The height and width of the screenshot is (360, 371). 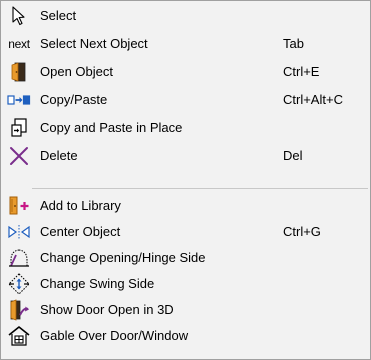 I want to click on menu-item-shortcut: Del, so click(x=293, y=155).